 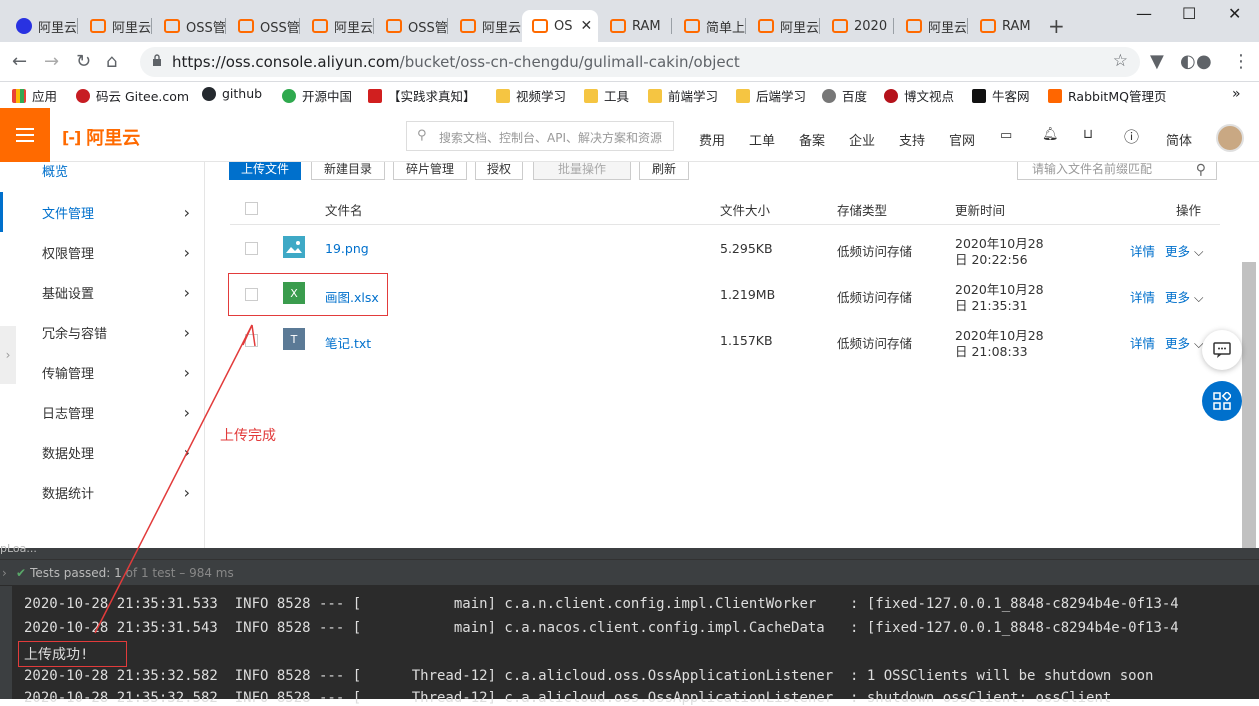 I want to click on folder-icon, so click(x=503, y=95).